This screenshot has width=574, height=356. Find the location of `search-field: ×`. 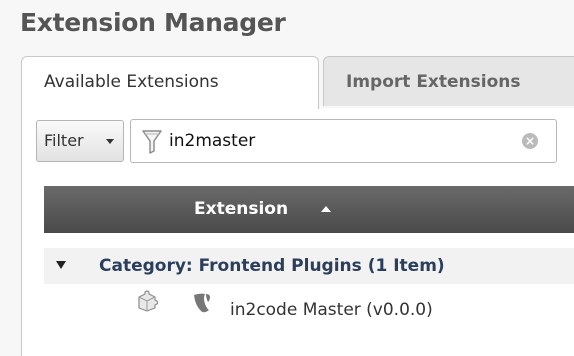

search-field: × is located at coordinates (343, 141).